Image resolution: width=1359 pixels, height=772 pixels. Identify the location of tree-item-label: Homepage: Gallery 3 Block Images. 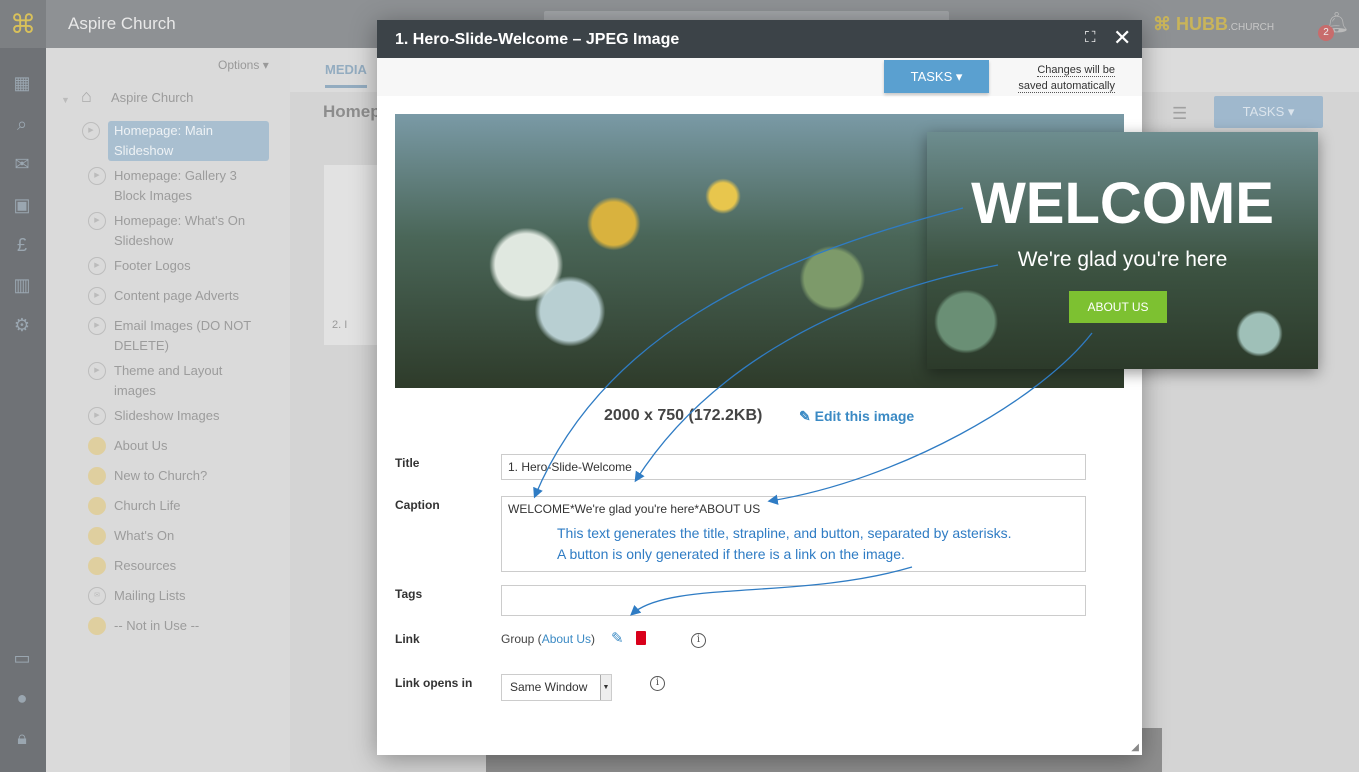
(175, 185).